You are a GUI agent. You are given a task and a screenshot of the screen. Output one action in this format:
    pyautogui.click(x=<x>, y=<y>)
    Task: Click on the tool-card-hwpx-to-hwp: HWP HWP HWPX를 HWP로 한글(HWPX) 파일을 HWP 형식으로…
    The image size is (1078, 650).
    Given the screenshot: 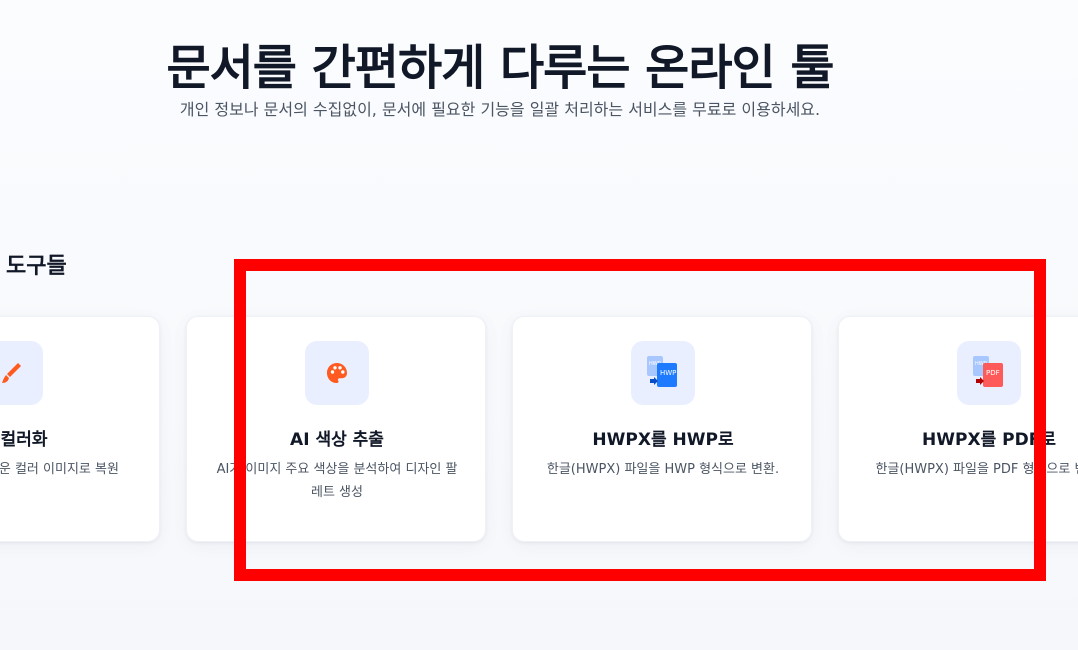 What is the action you would take?
    pyautogui.click(x=662, y=429)
    